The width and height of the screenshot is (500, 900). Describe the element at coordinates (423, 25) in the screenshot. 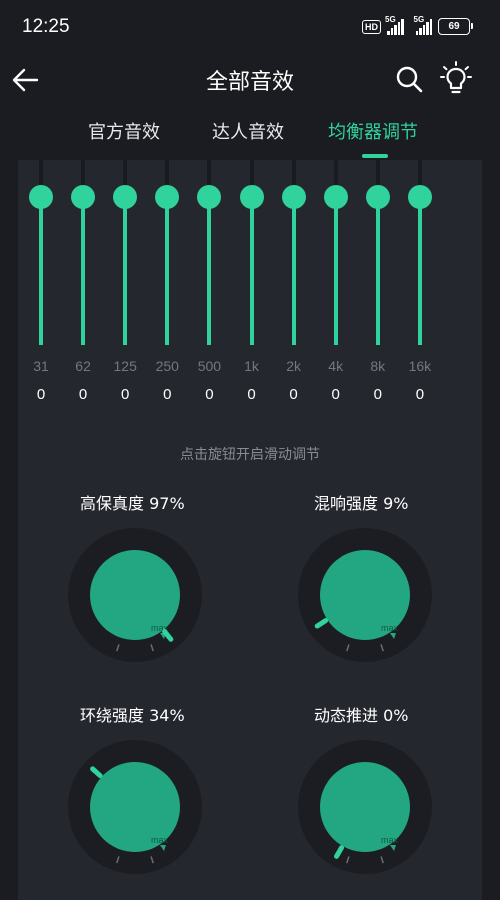

I see `signal-icon-2: 5G` at that location.